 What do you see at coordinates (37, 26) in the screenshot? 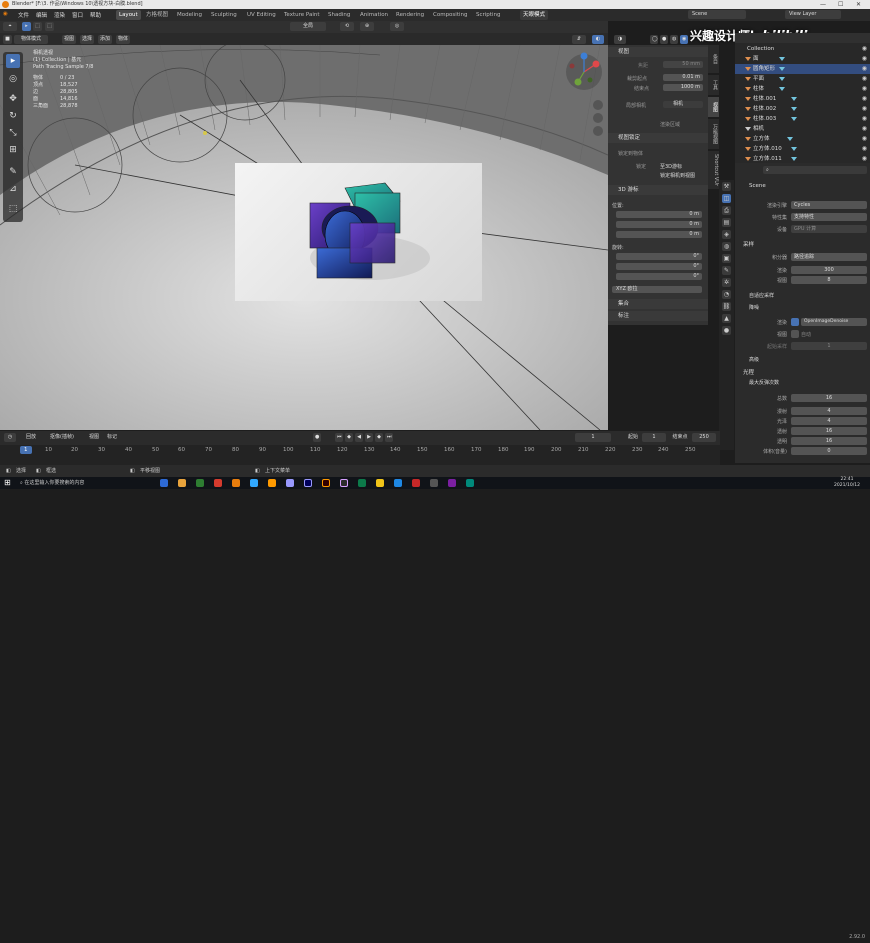
I see `select-mode-icon: ⬚` at bounding box center [37, 26].